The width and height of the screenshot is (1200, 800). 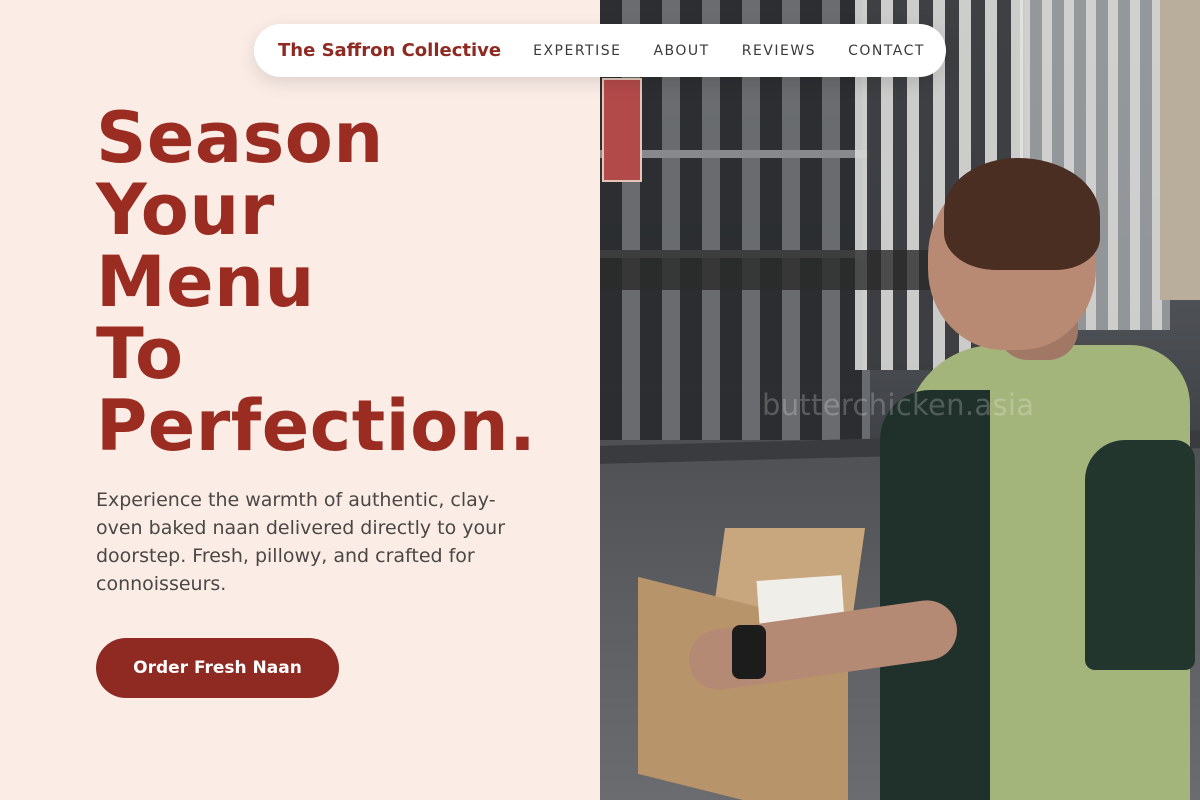 I want to click on storefront-awning, so click(x=780, y=270).